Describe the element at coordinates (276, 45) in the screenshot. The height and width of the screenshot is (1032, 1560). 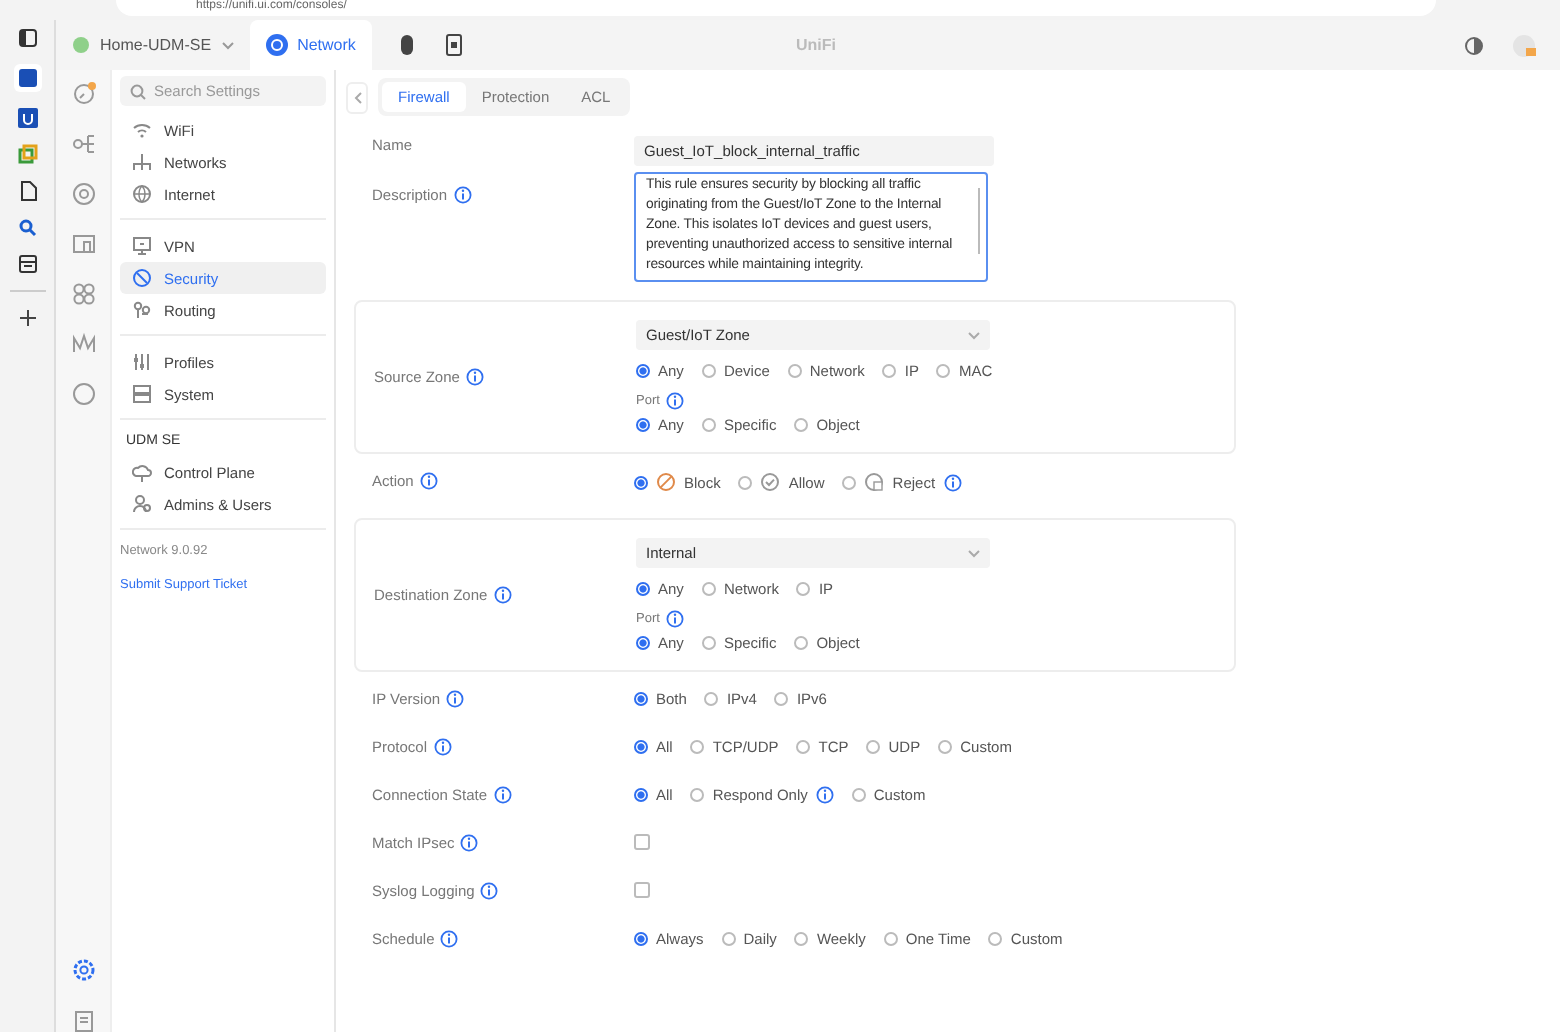
I see `app-logo-icon` at that location.